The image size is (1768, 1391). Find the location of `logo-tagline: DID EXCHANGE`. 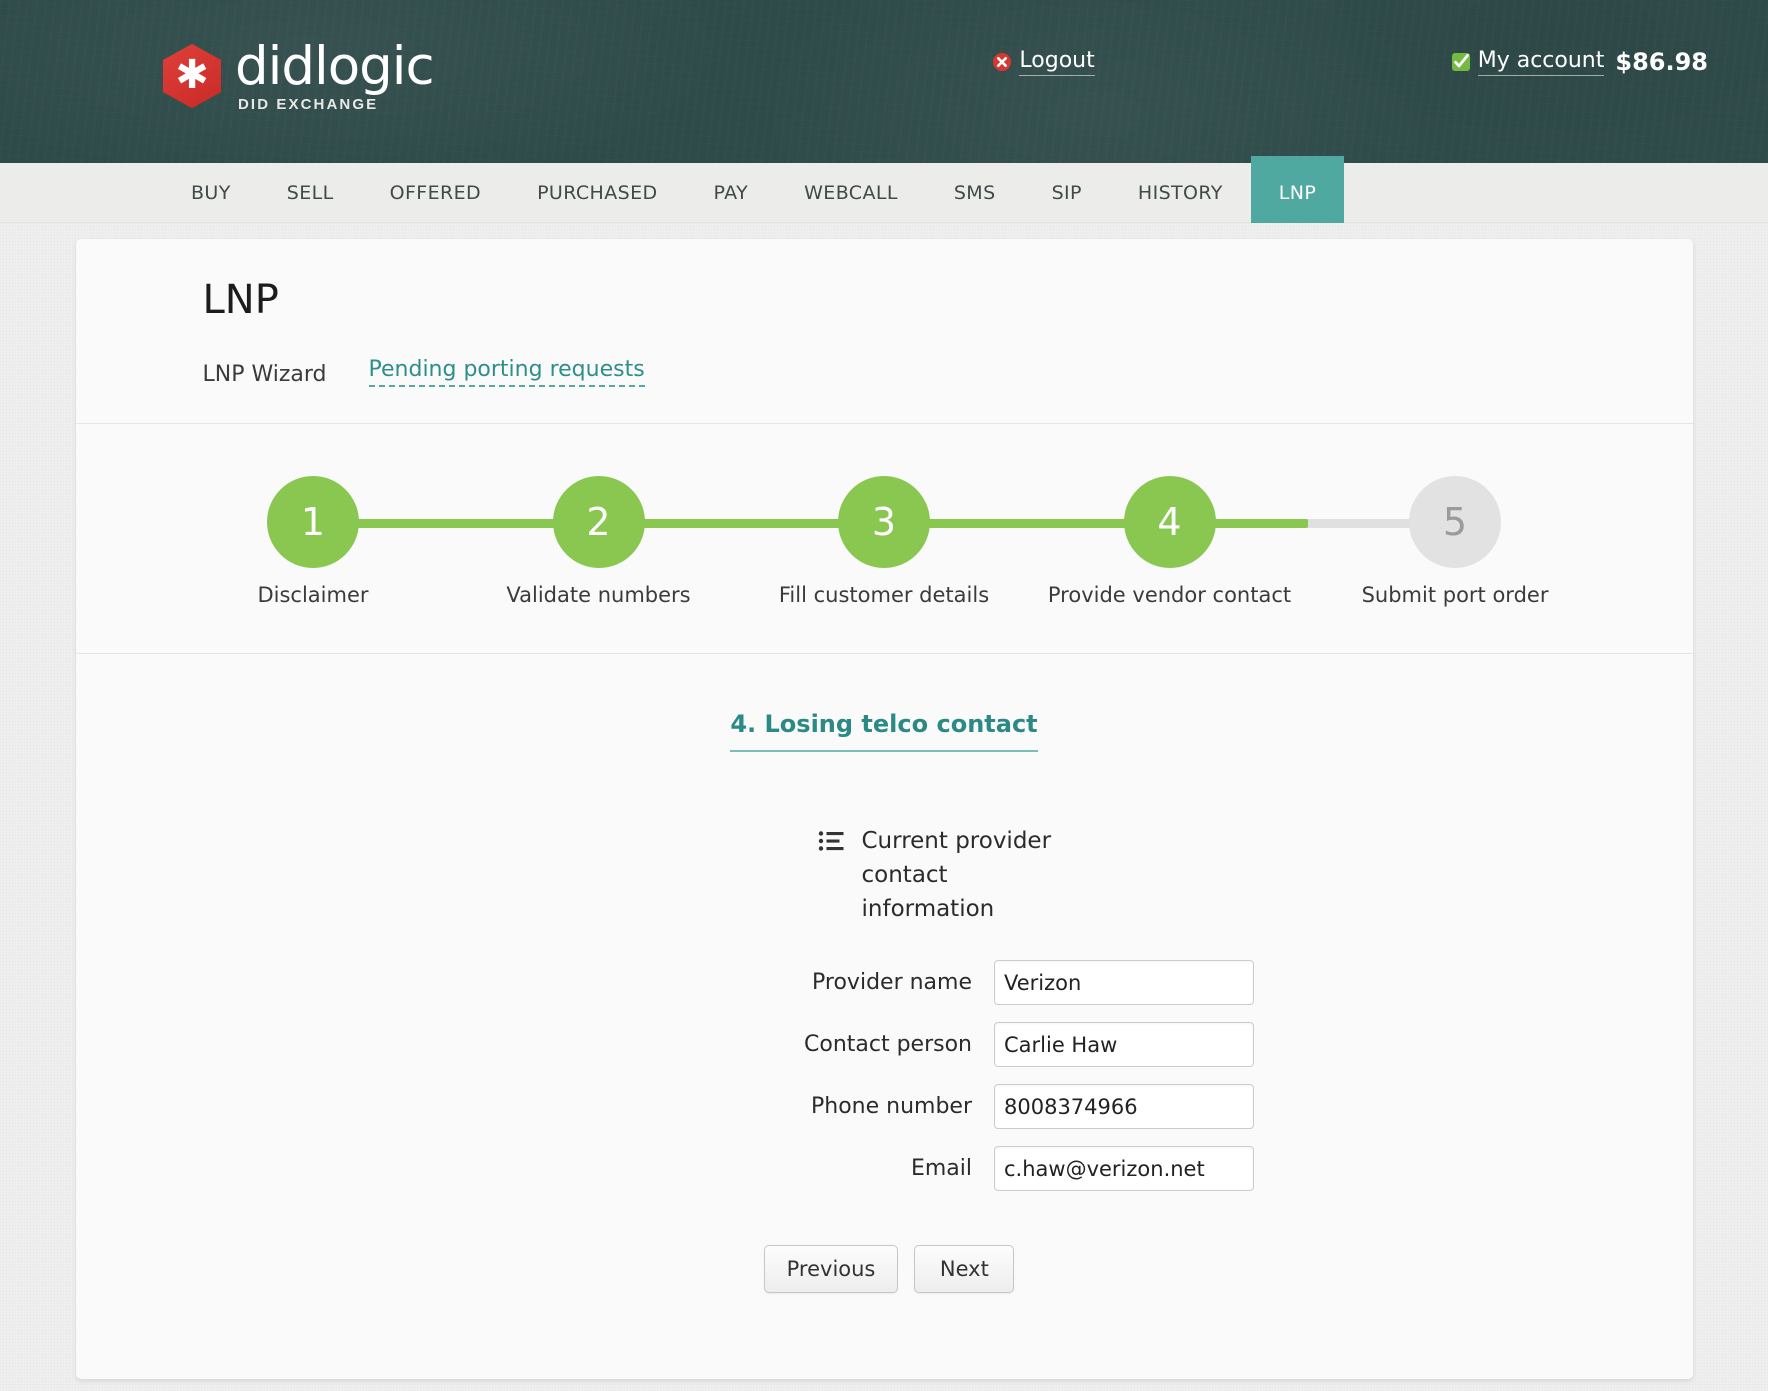

logo-tagline: DID EXCHANGE is located at coordinates (308, 104).